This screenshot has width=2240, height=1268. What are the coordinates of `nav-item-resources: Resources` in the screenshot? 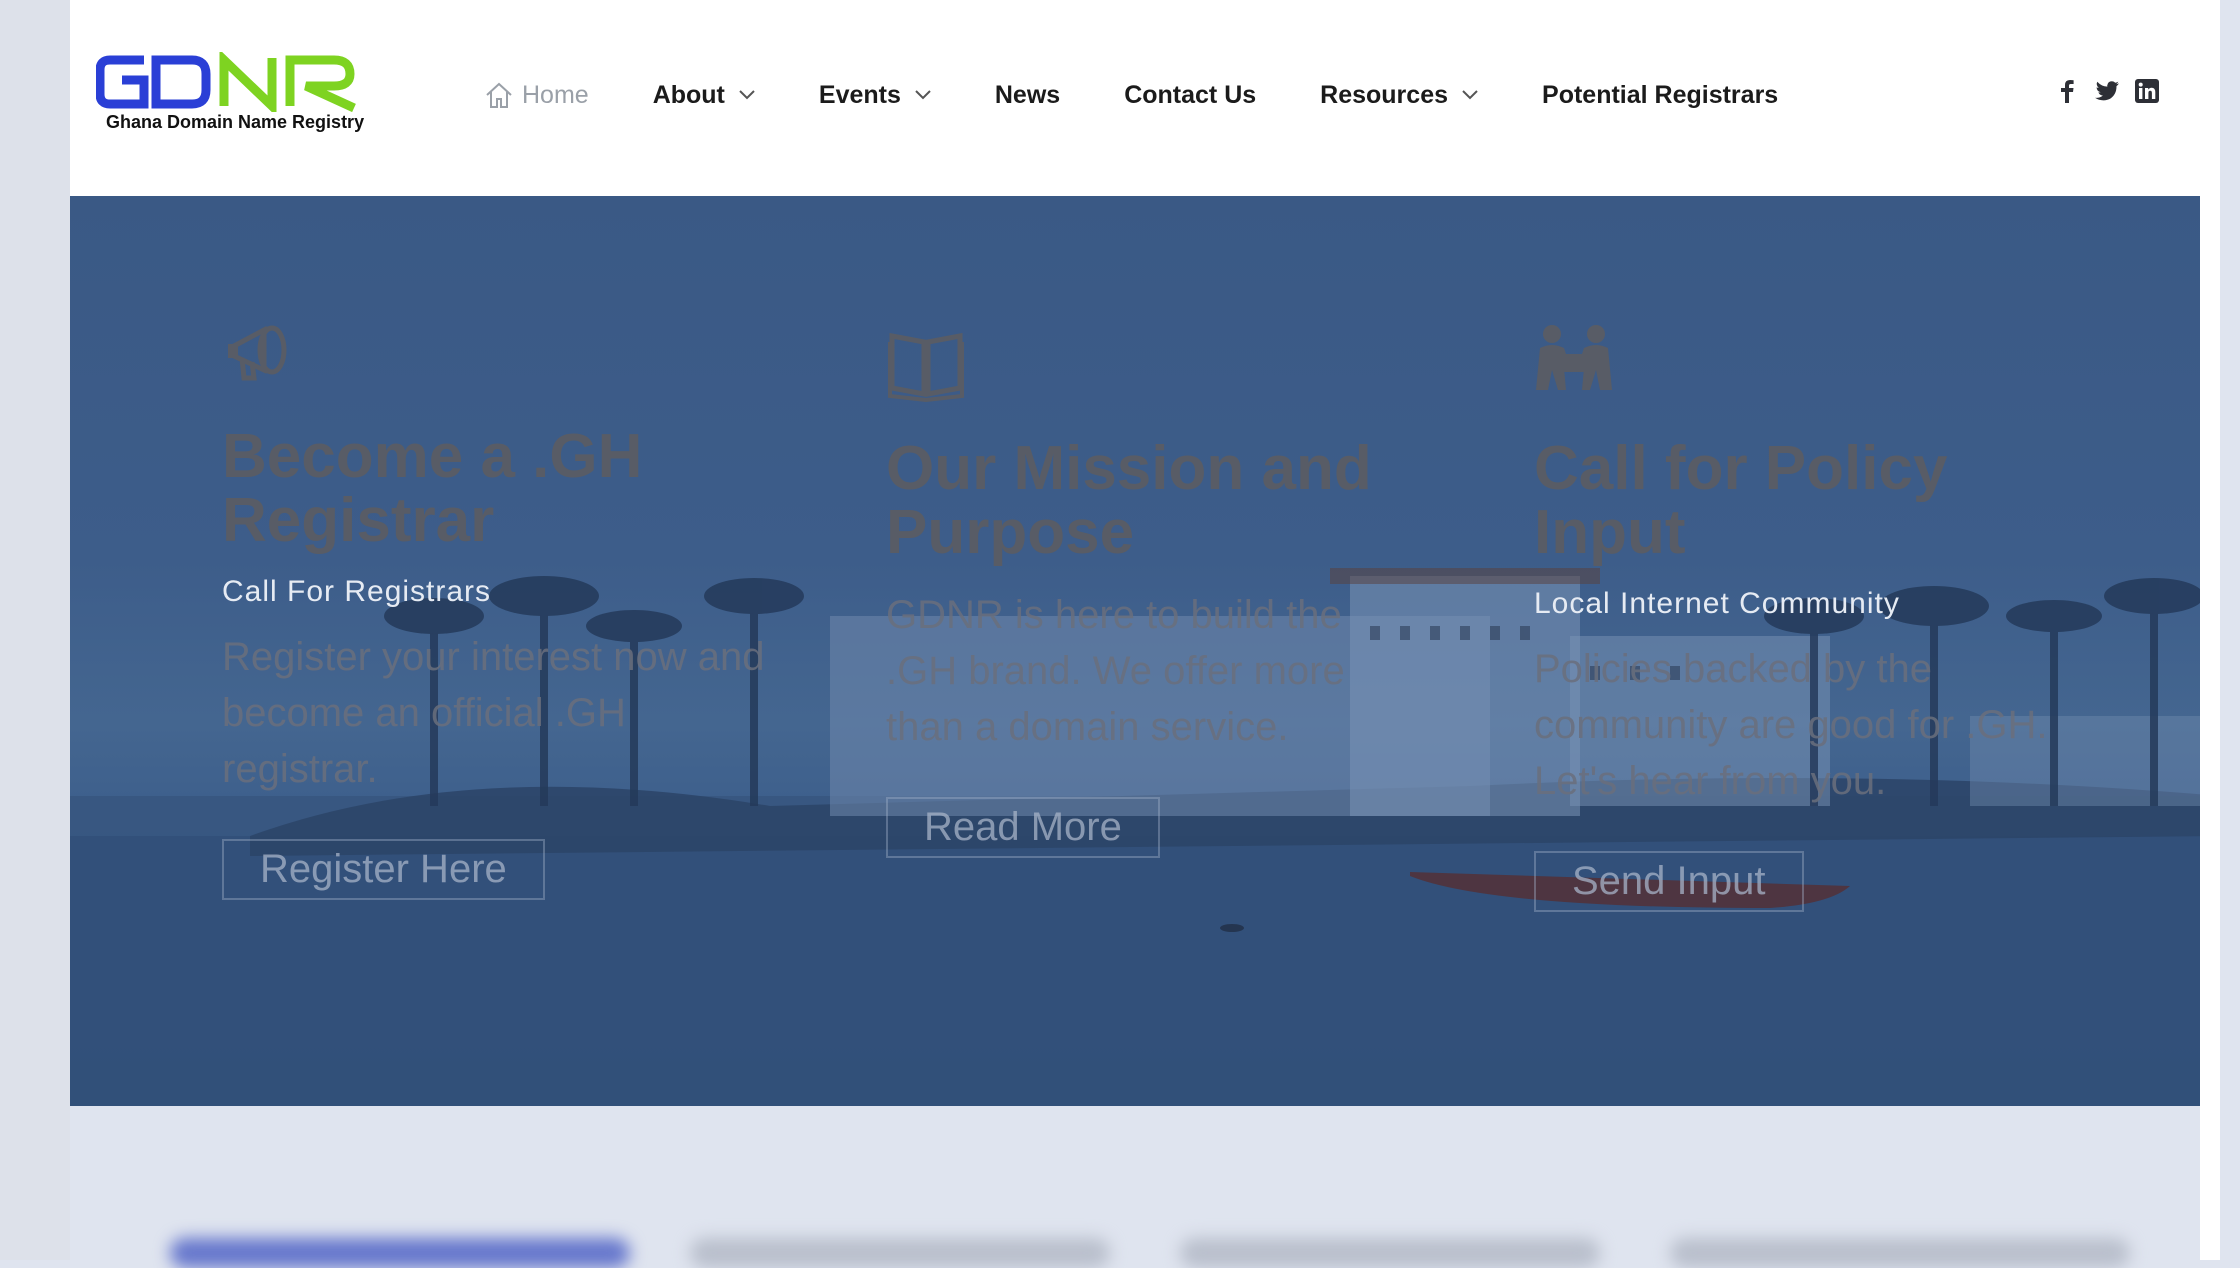 It's located at (1399, 95).